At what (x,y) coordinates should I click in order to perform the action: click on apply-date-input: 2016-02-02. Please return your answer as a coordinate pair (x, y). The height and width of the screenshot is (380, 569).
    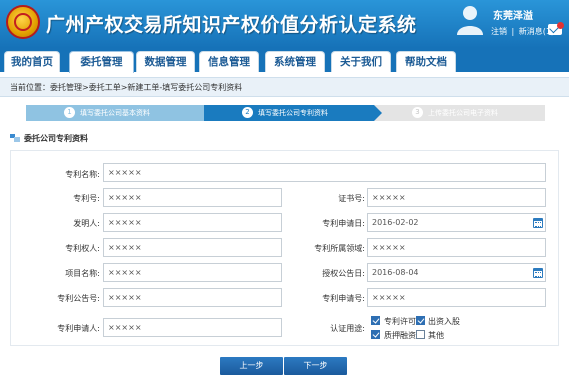
    Looking at the image, I should click on (456, 222).